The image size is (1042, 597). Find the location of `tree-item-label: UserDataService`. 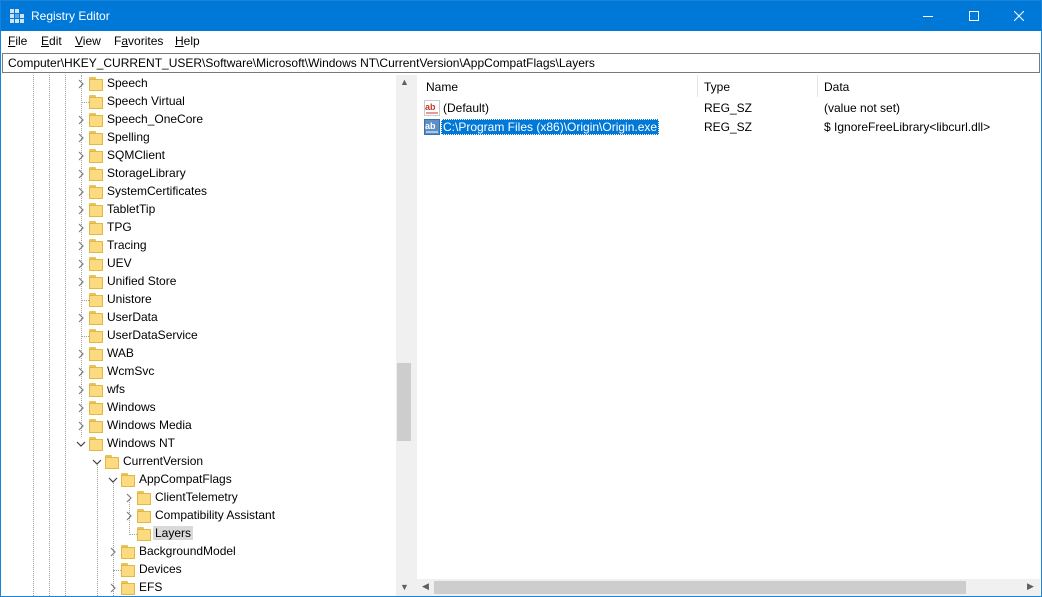

tree-item-label: UserDataService is located at coordinates (152, 335).